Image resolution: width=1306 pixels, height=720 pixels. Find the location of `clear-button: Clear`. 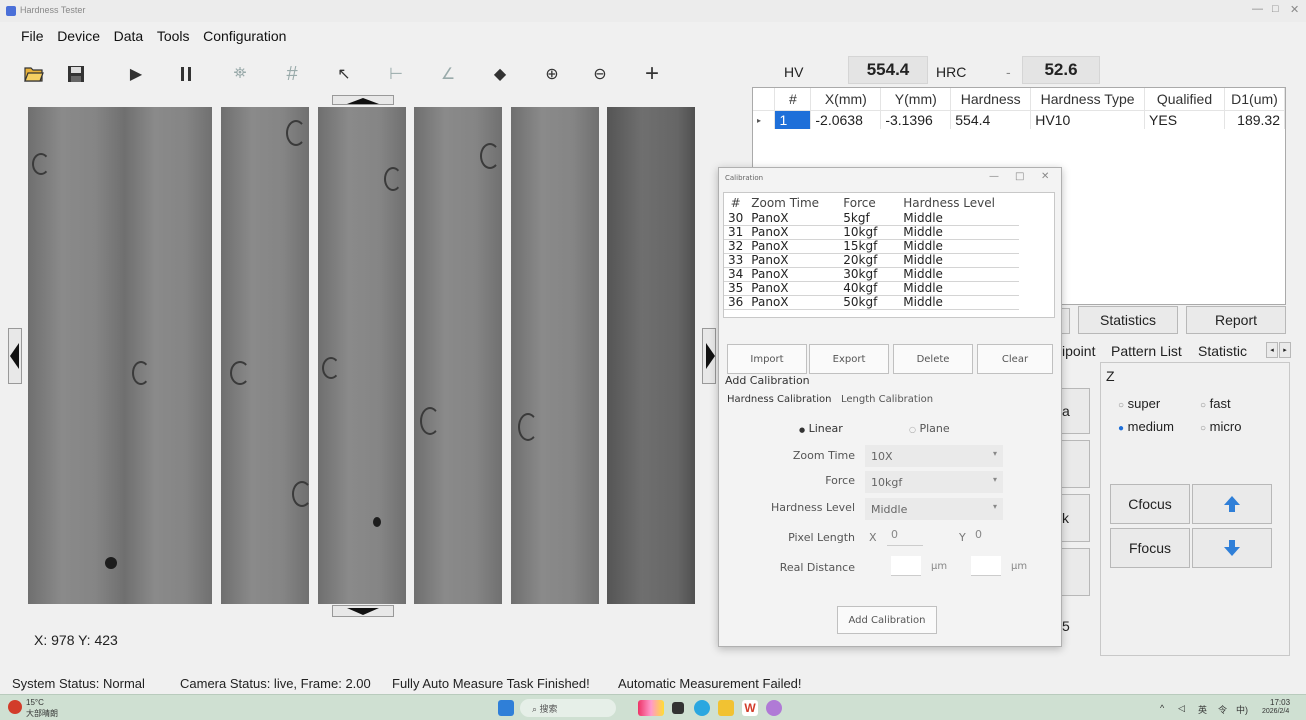

clear-button: Clear is located at coordinates (1015, 359).